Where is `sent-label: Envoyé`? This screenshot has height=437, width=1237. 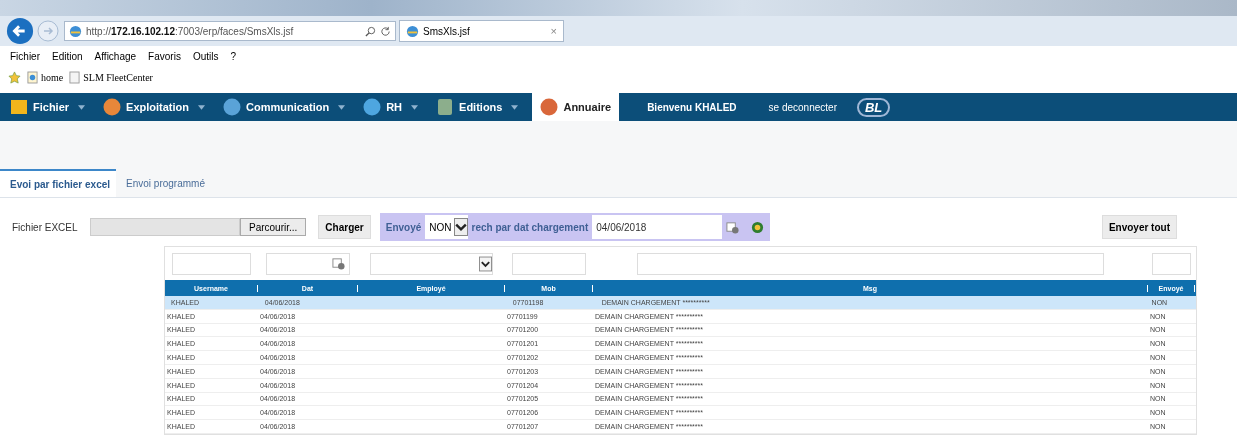
sent-label: Envoyé is located at coordinates (403, 227).